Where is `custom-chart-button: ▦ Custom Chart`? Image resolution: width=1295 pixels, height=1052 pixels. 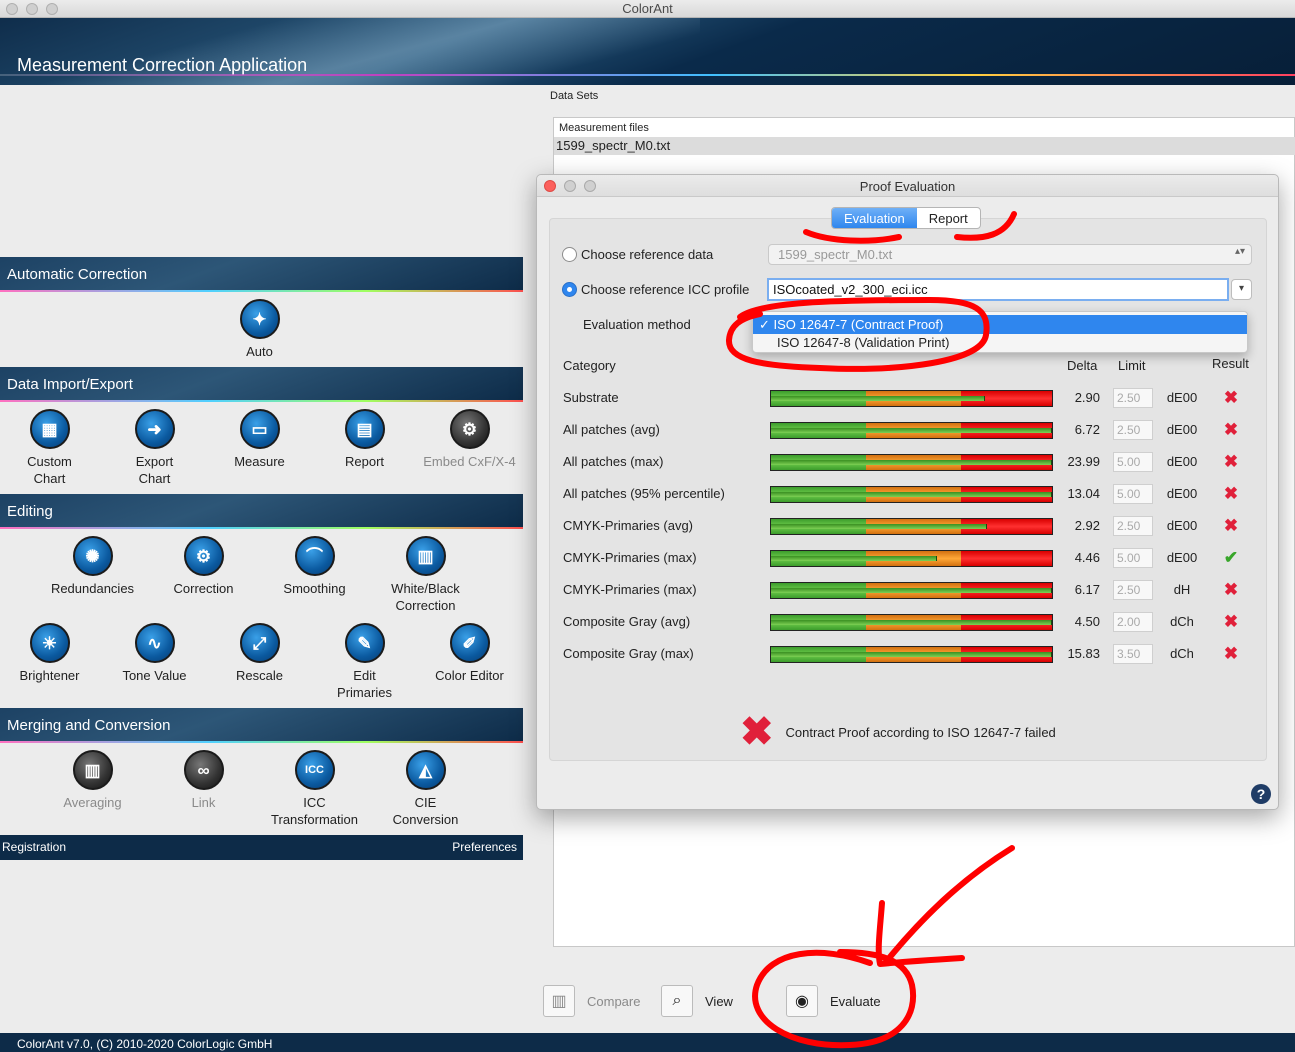 custom-chart-button: ▦ Custom Chart is located at coordinates (51, 448).